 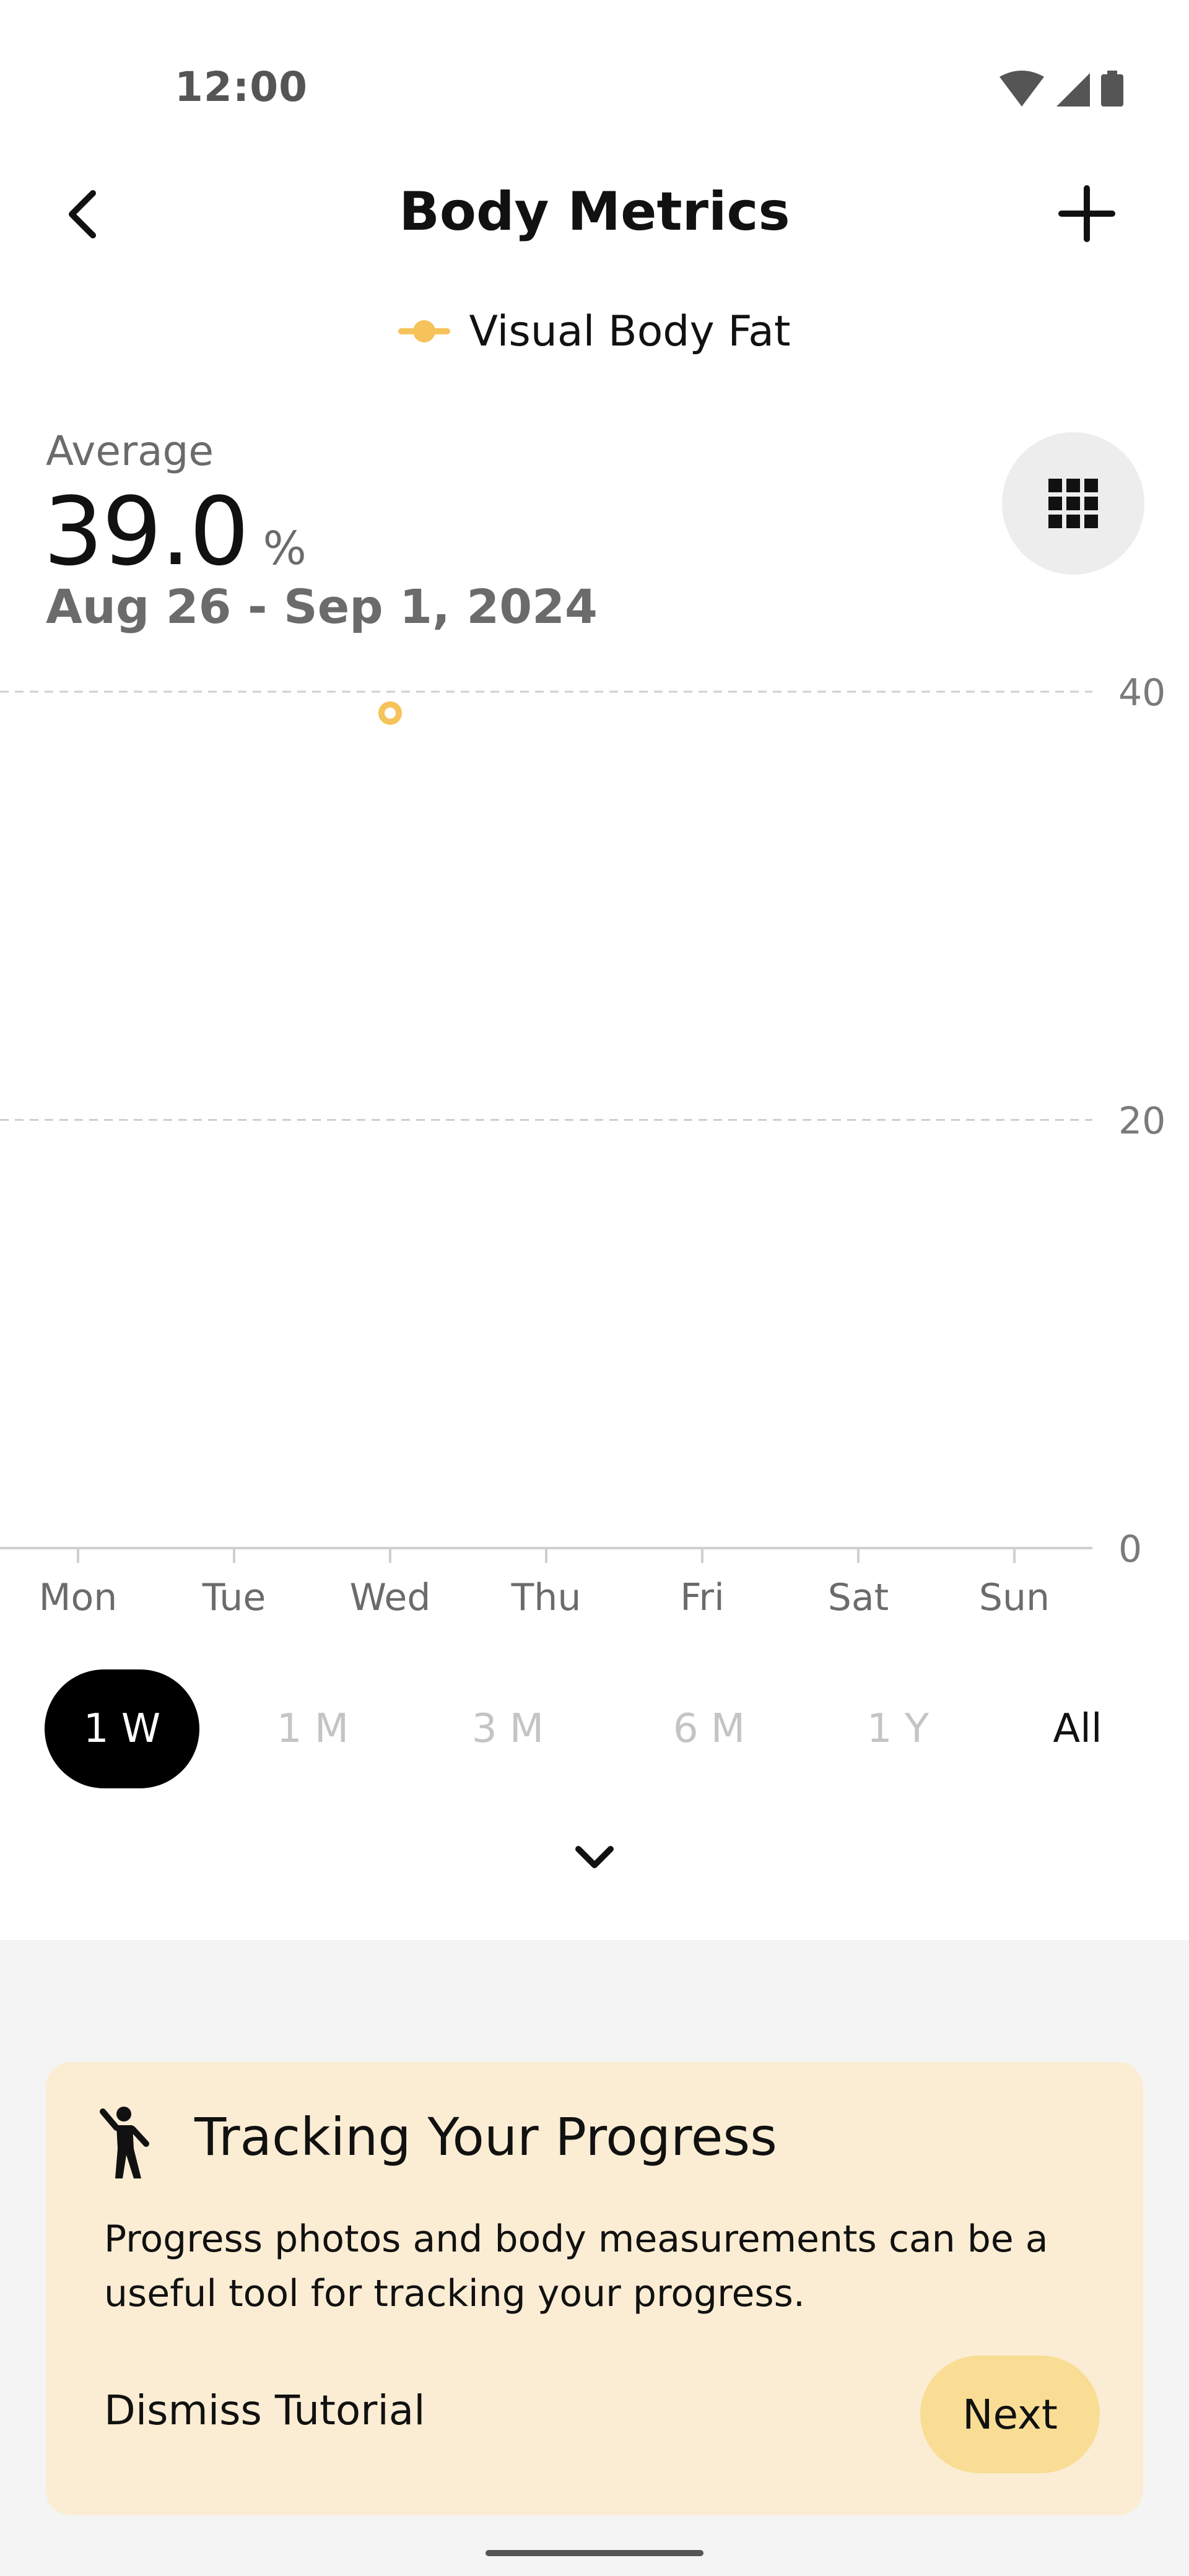 I want to click on status-bar: 12:00, so click(x=594, y=71).